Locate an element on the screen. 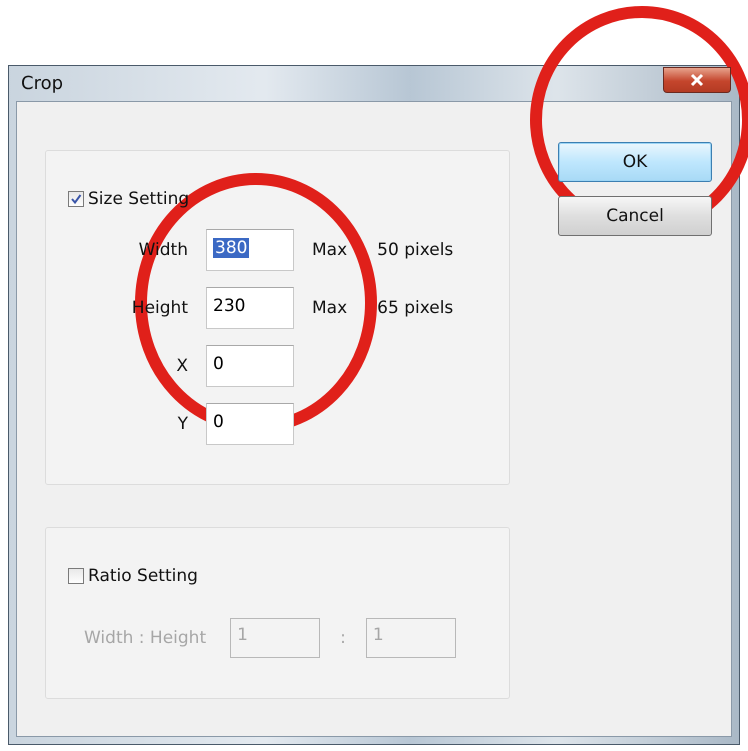 The width and height of the screenshot is (748, 751). field-label: X is located at coordinates (182, 366).